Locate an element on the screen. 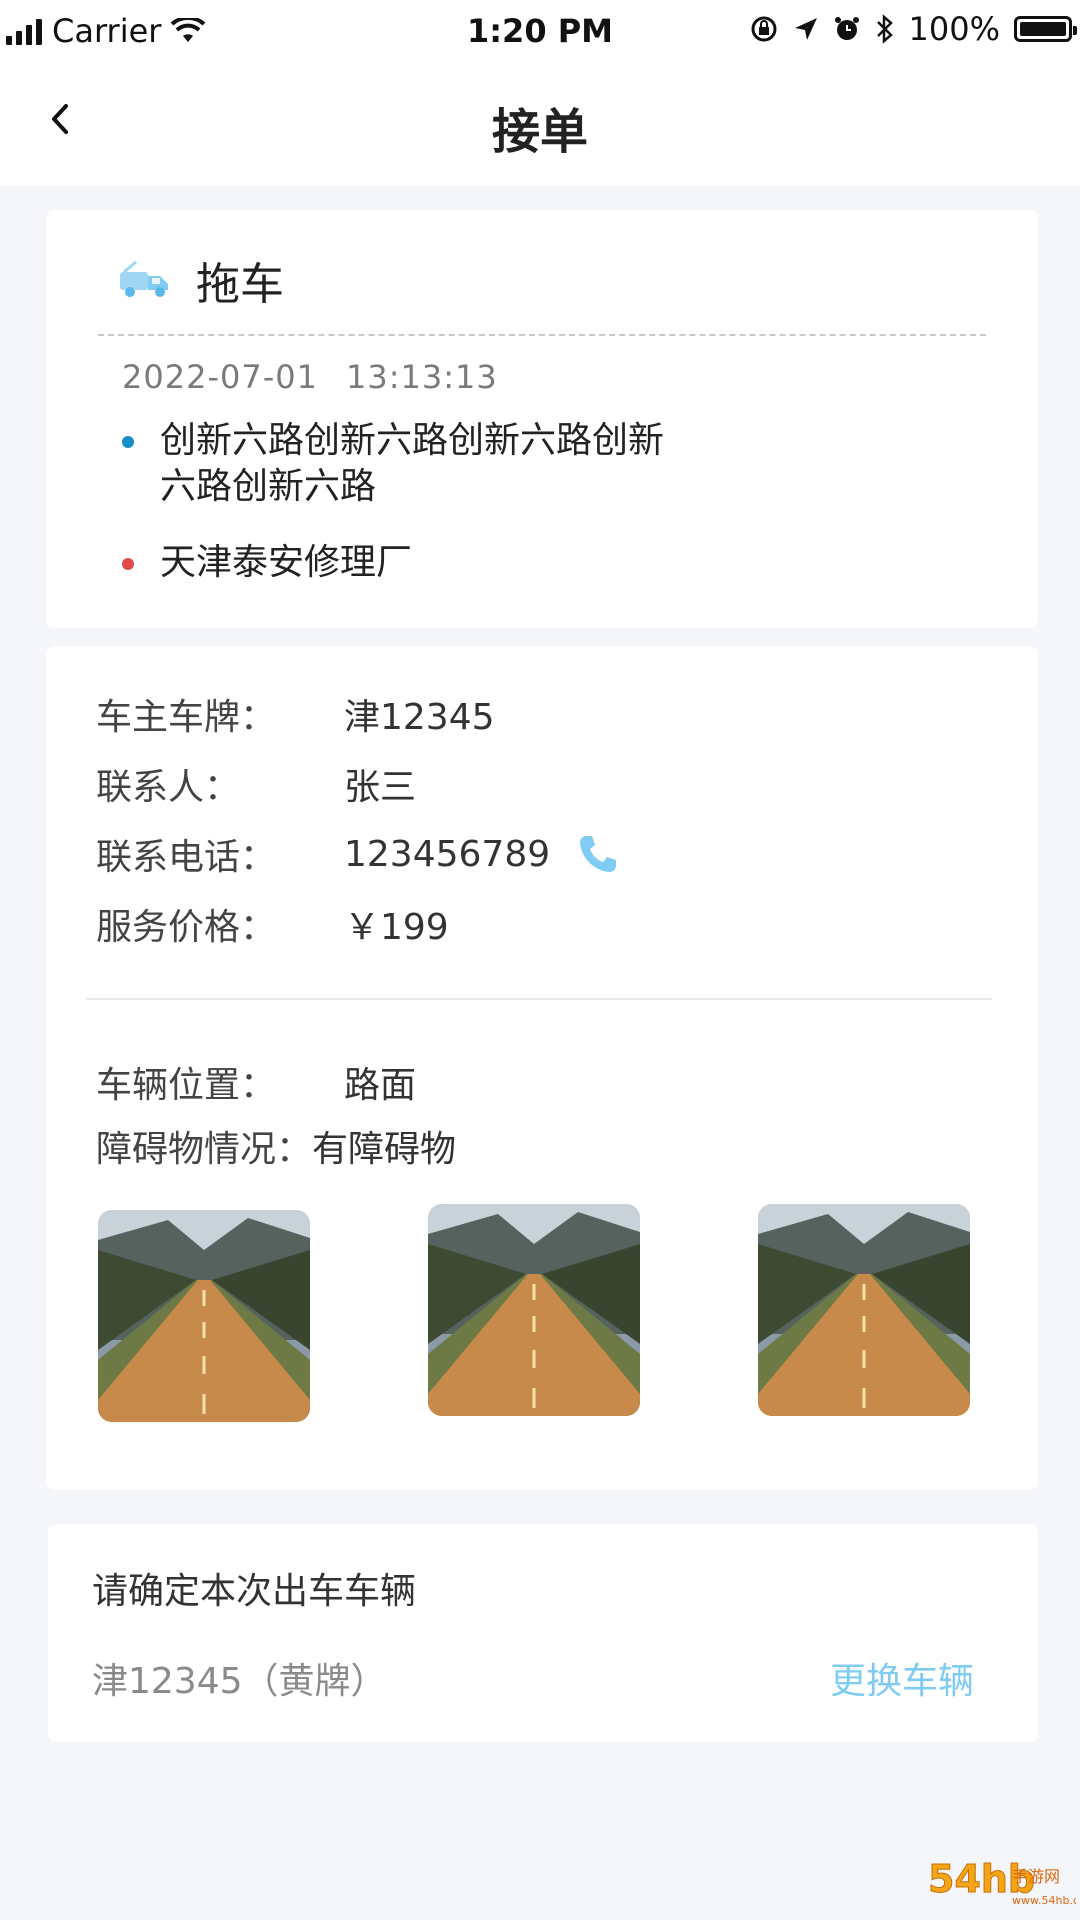 The image size is (1080, 1920). end-address-row: 天津泰安修理厂 is located at coordinates (267, 563).